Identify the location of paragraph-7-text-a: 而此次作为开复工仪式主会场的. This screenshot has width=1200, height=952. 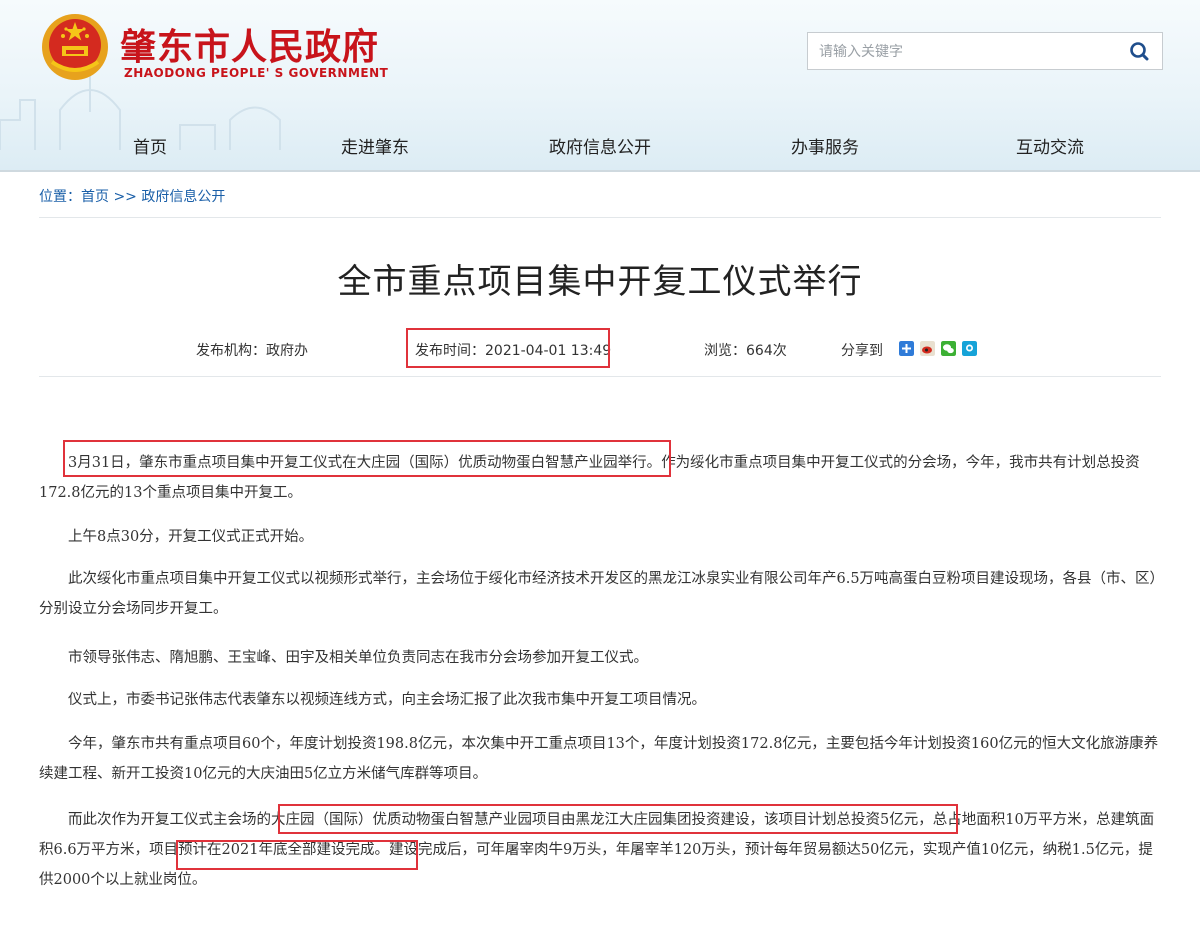
(169, 820).